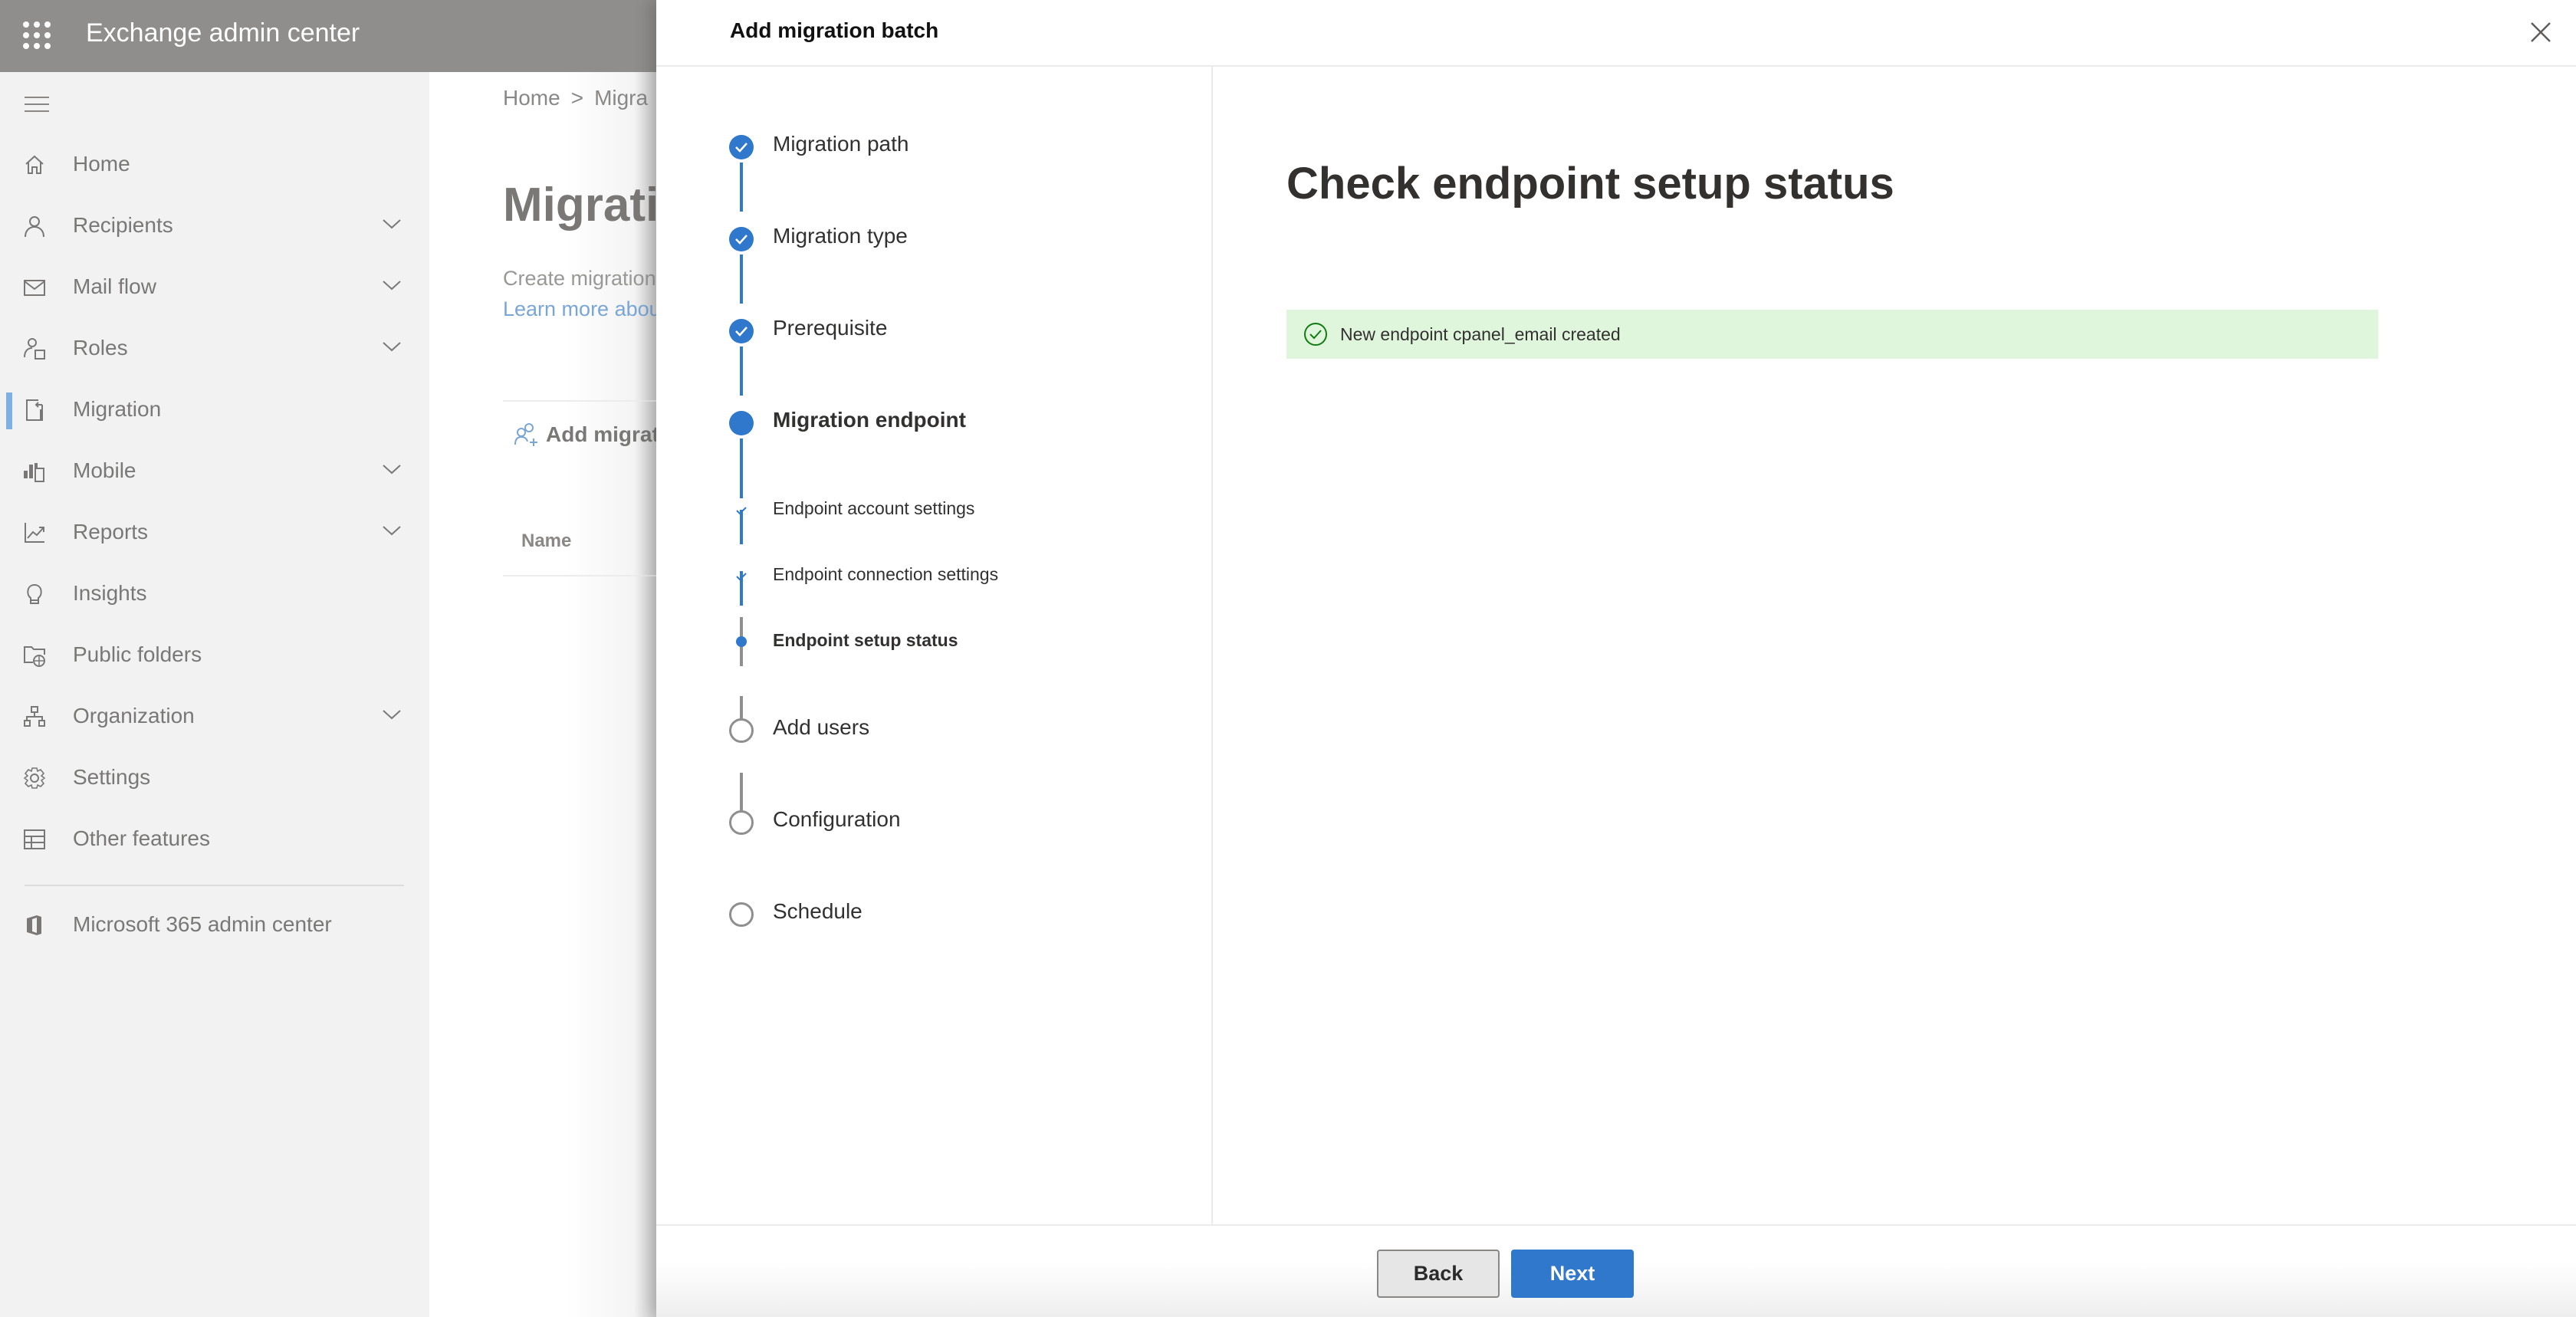 This screenshot has height=1317, width=2576. What do you see at coordinates (215, 838) in the screenshot?
I see `sidebar-item-other-features: Other features` at bounding box center [215, 838].